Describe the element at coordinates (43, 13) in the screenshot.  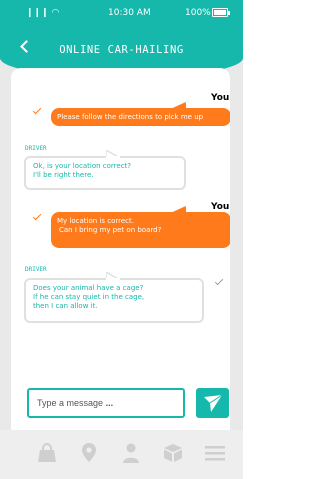
I see `signal-wifi-icon: ❙❙❙ ◠` at that location.